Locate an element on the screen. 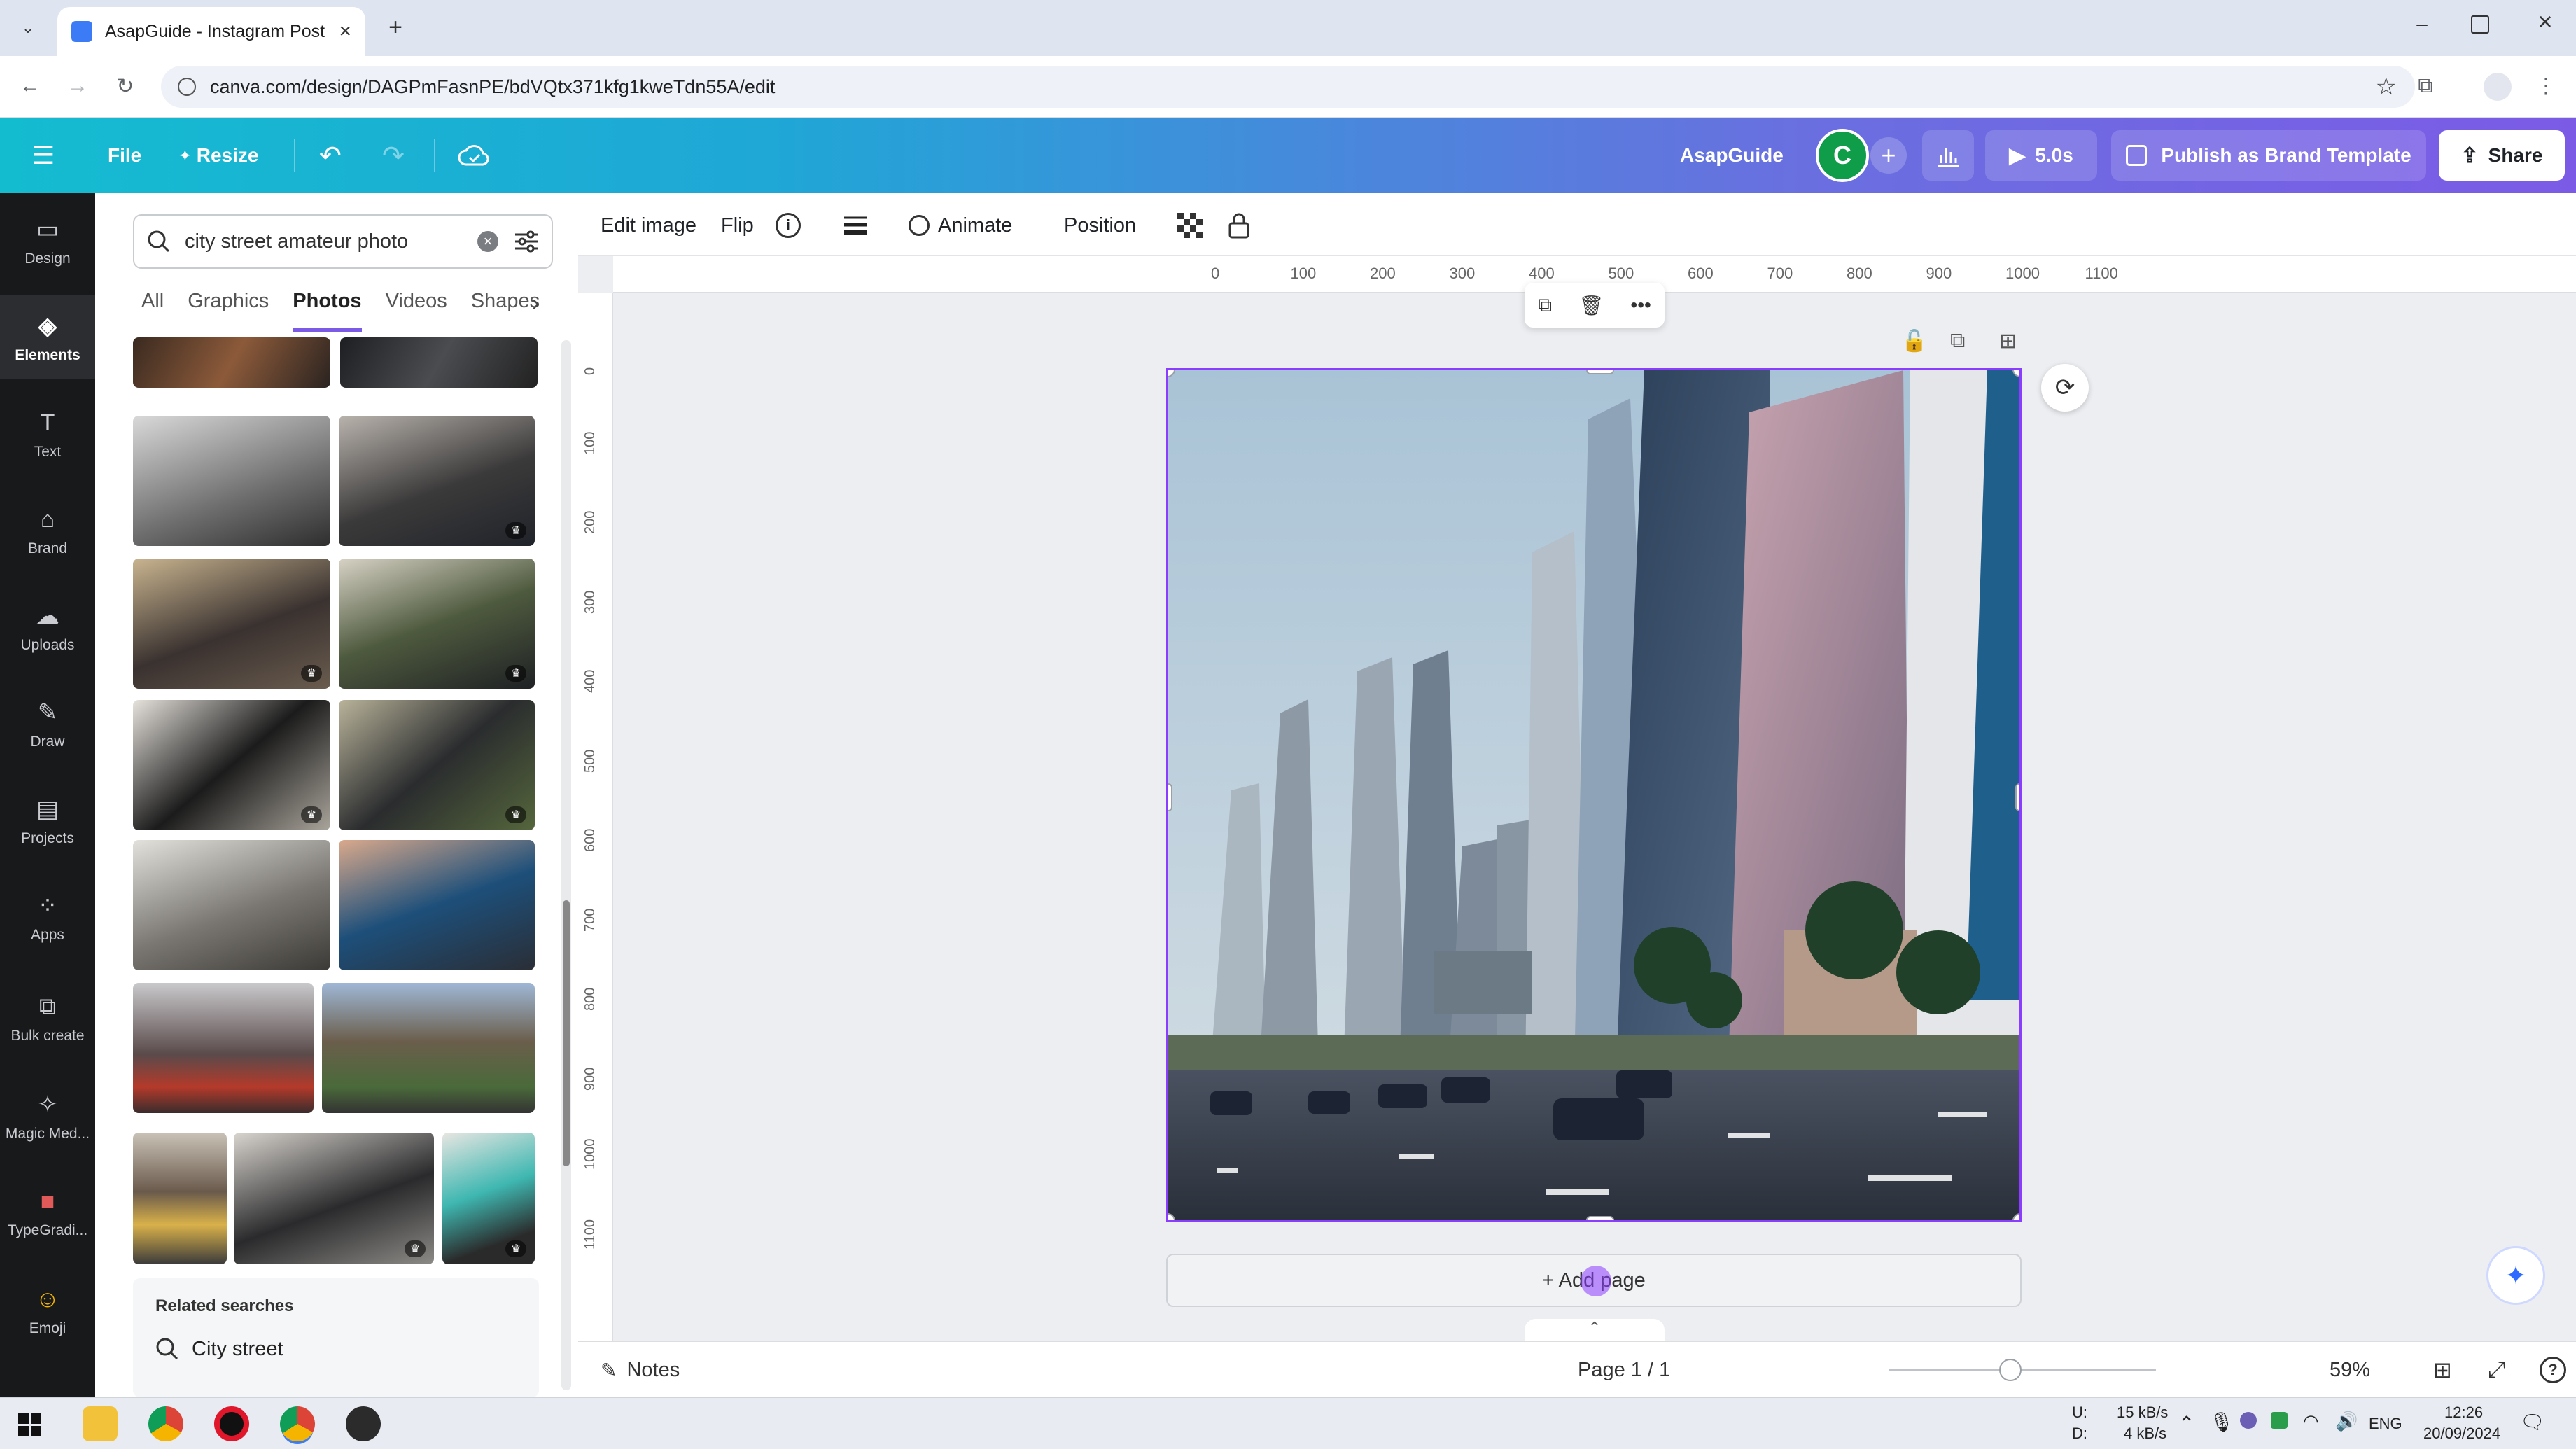 This screenshot has height=1449, width=2576. tray-app-icon is located at coordinates (2279, 1420).